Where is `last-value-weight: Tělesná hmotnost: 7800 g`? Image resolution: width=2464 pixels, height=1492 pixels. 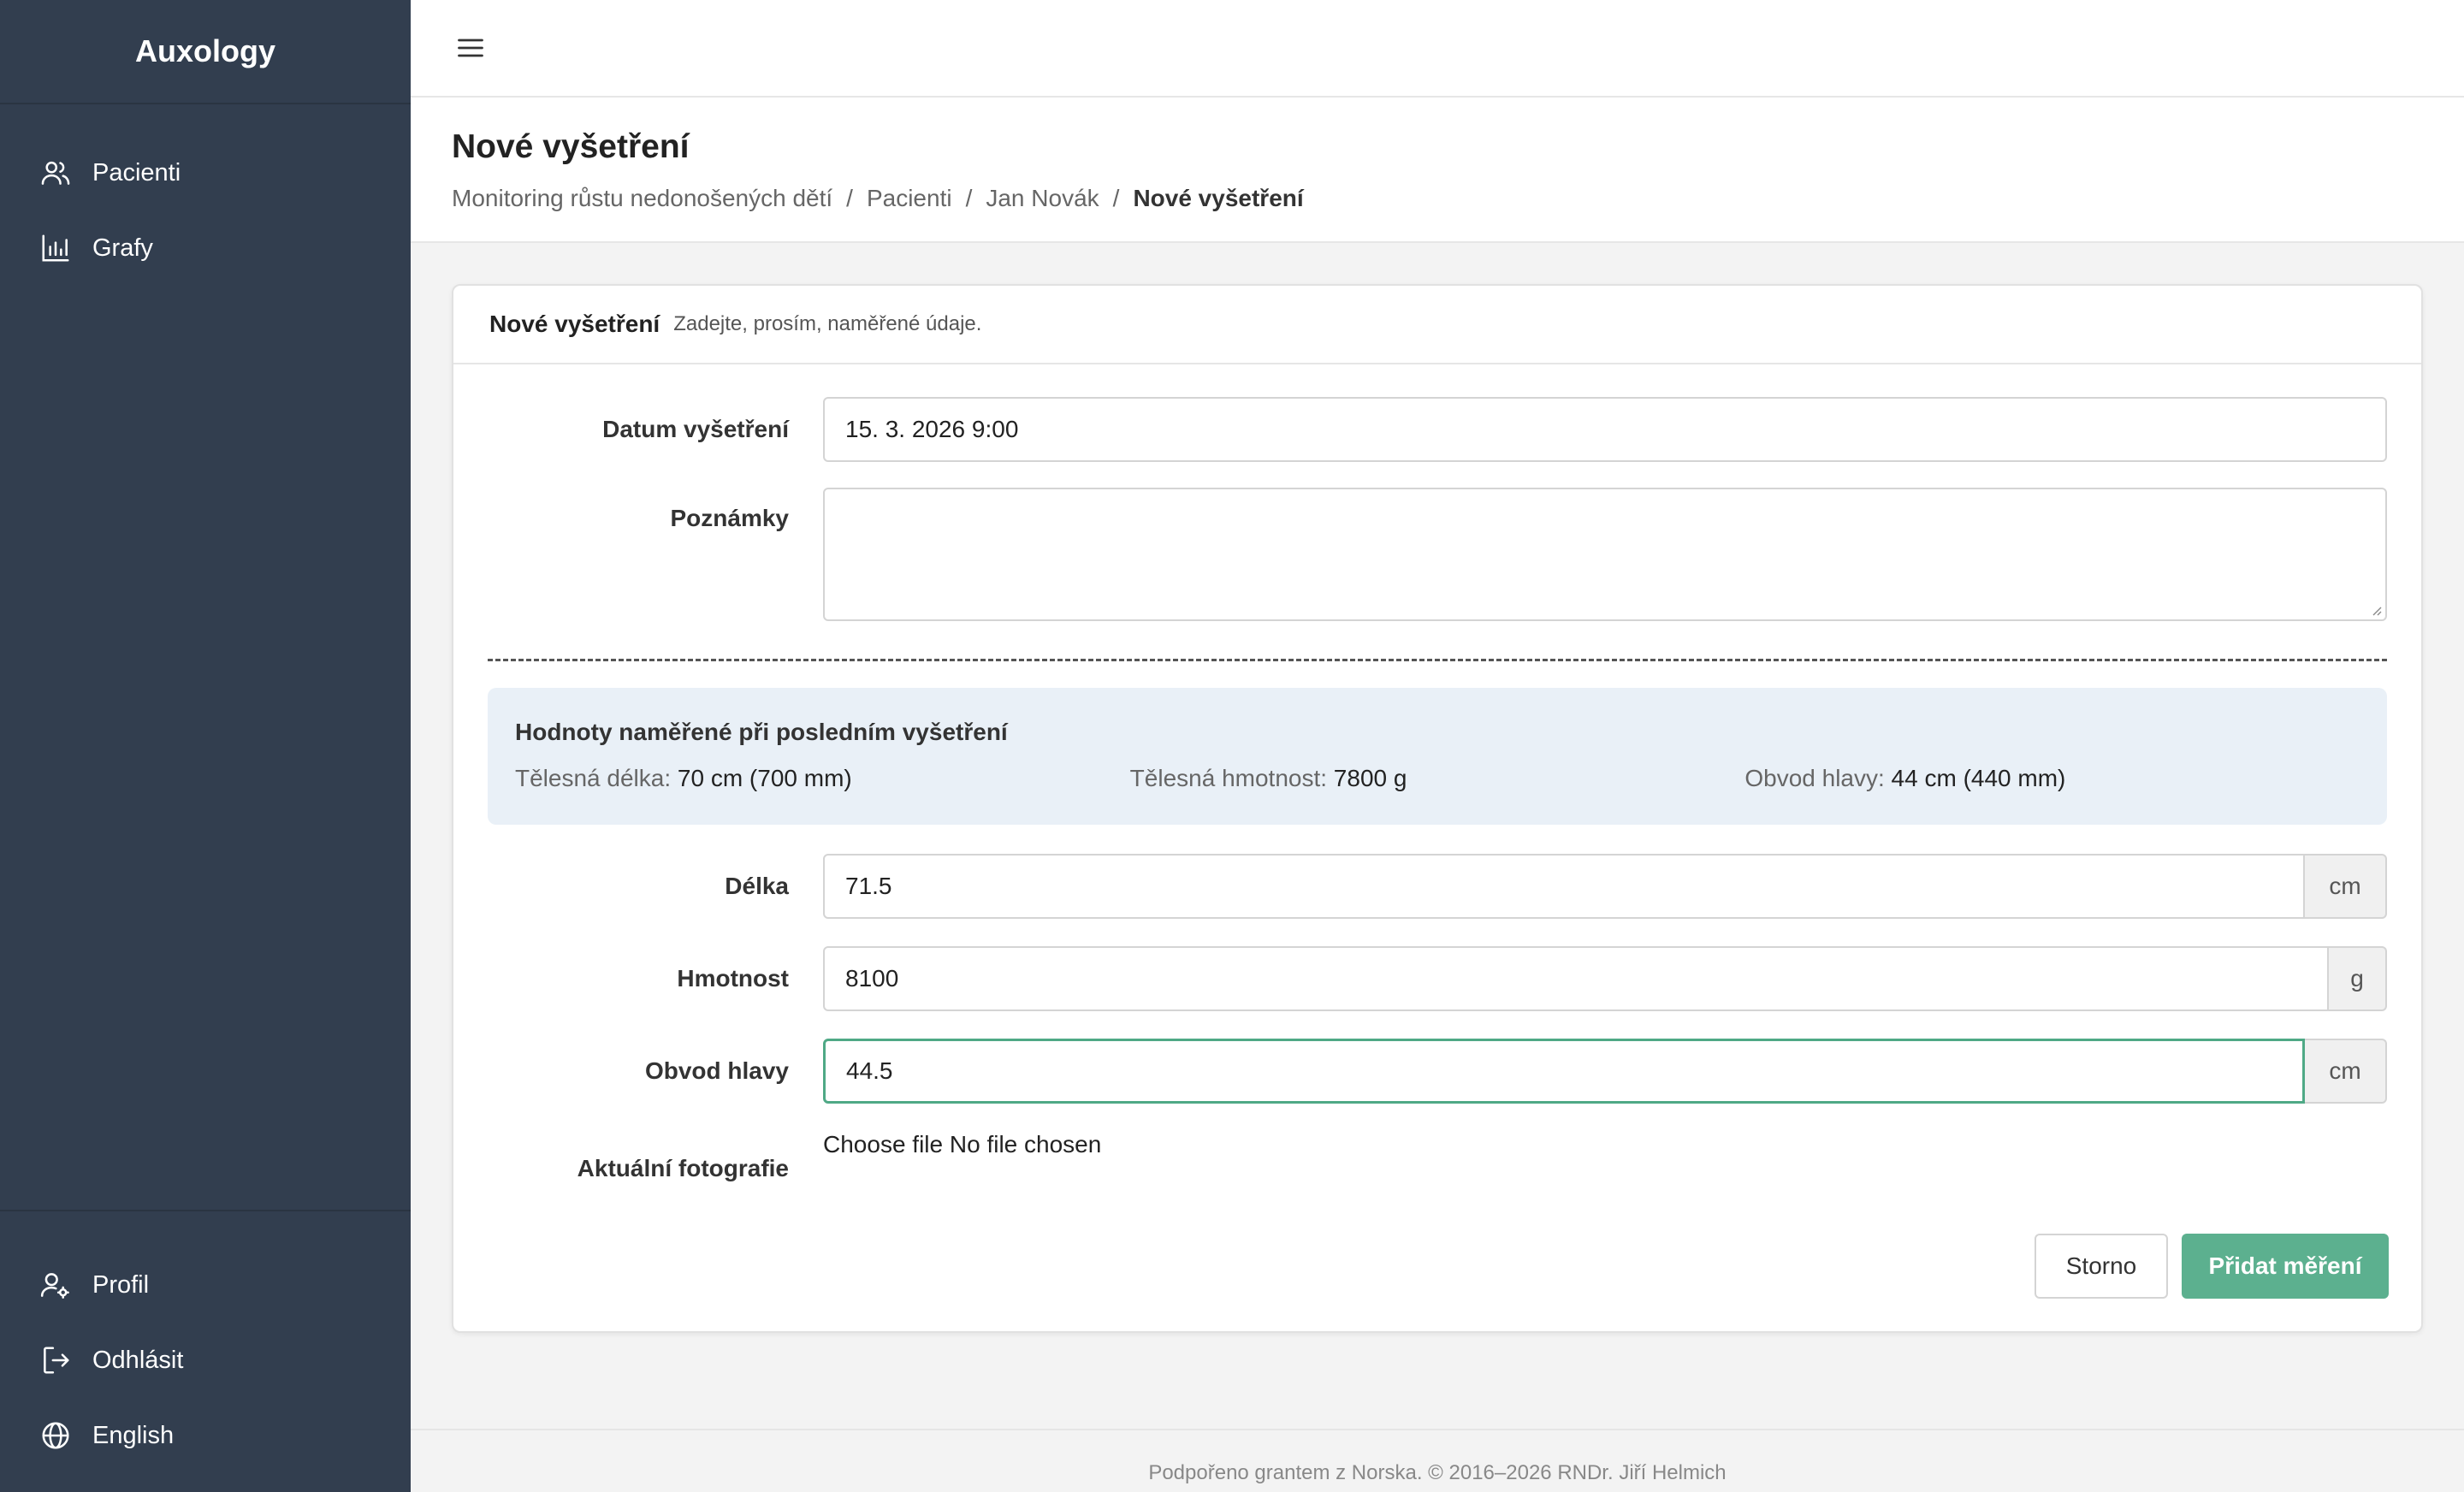 last-value-weight: Tělesná hmotnost: 7800 g is located at coordinates (1437, 778).